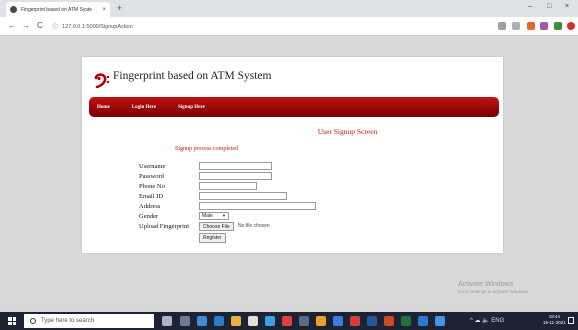  Describe the element at coordinates (26, 26) in the screenshot. I see `forward-button: →` at that location.